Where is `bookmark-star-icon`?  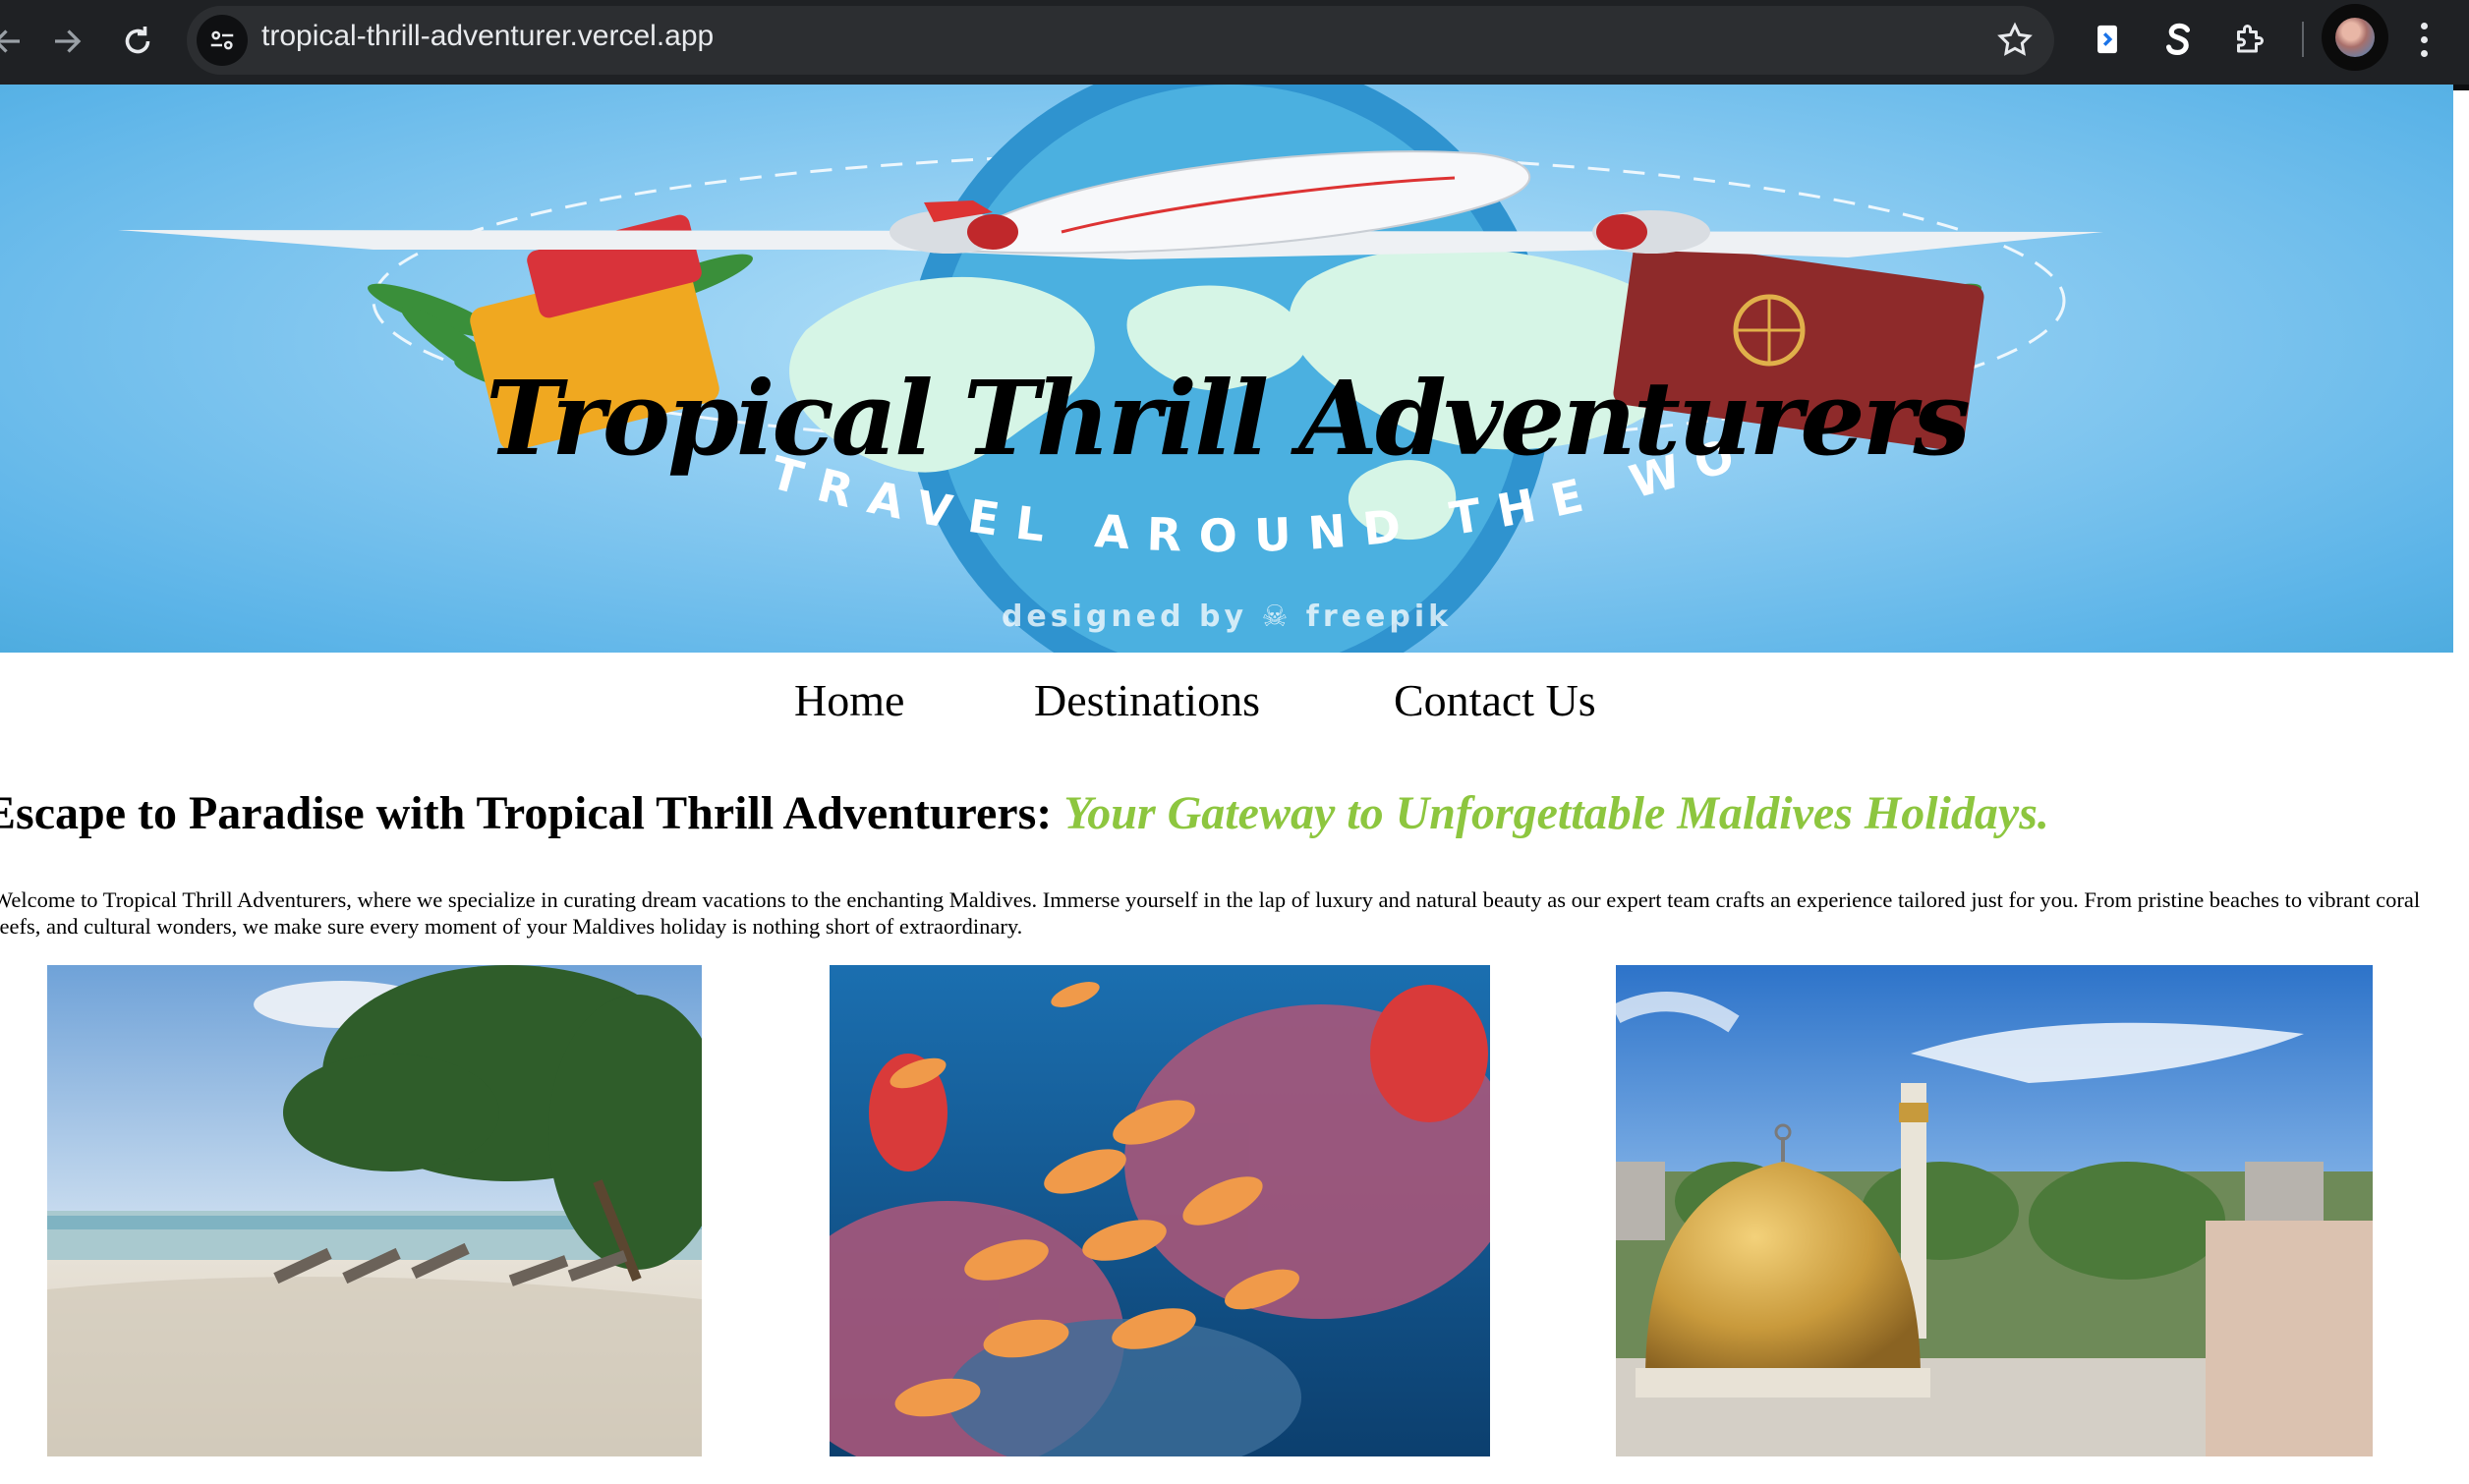
bookmark-star-icon is located at coordinates (2015, 40).